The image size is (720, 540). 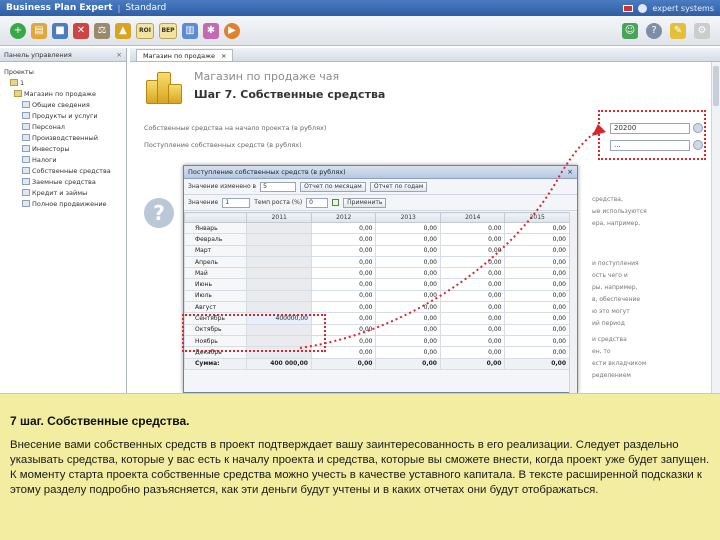 What do you see at coordinates (63, 126) in the screenshot?
I see `tree-item: Персонал` at bounding box center [63, 126].